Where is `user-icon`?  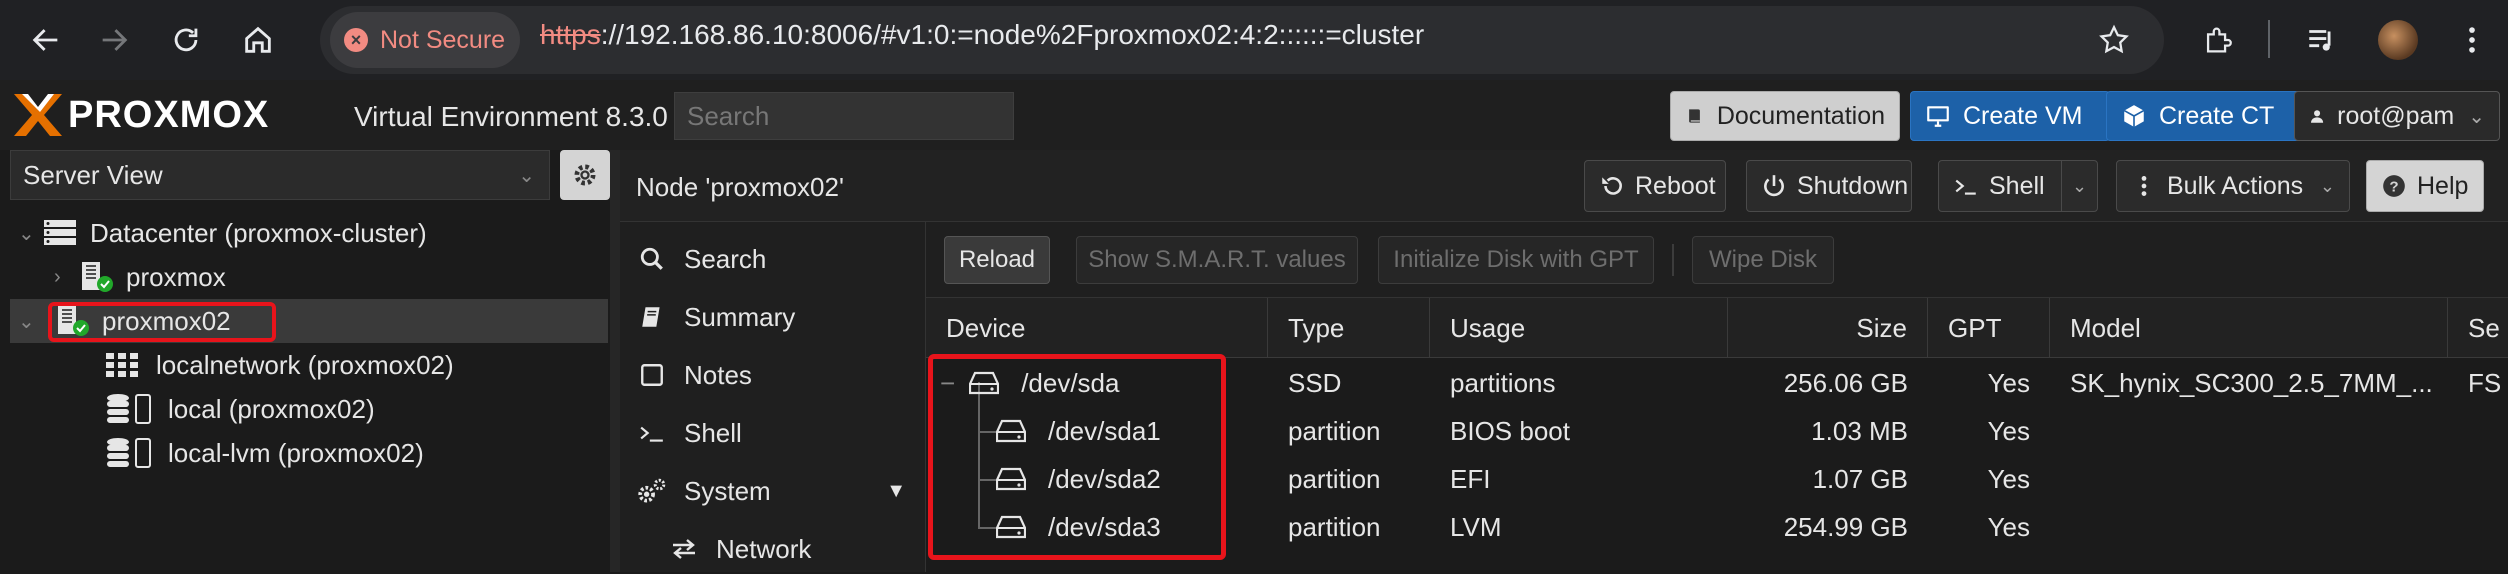
user-icon is located at coordinates (2317, 116).